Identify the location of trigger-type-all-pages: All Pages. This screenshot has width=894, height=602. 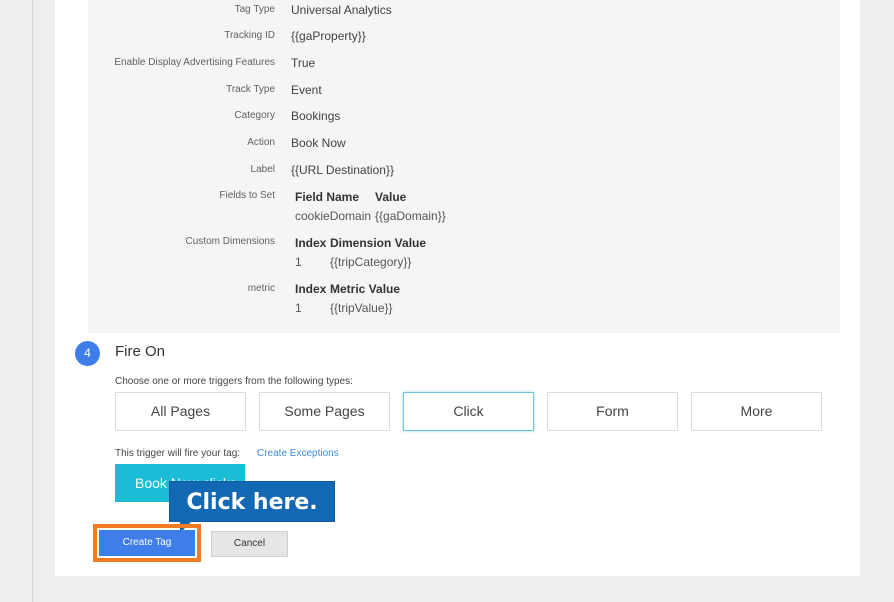
(180, 411).